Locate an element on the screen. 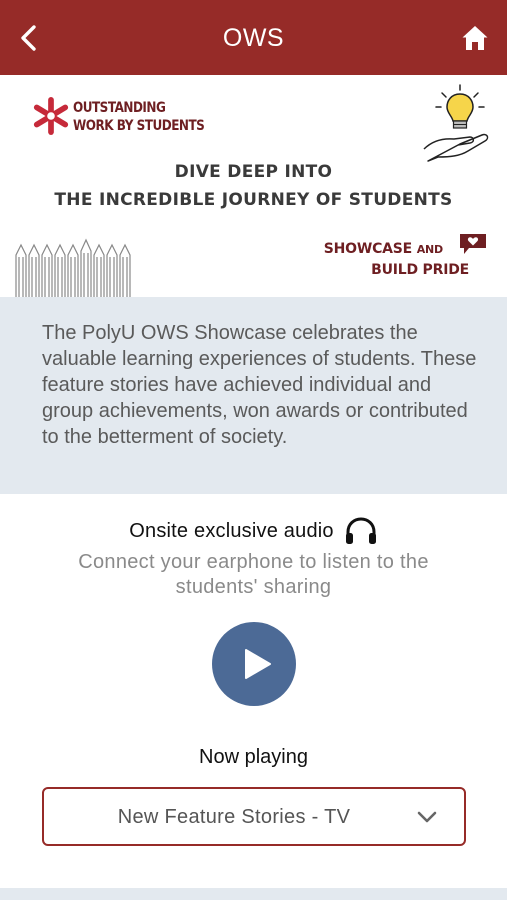 This screenshot has width=507, height=900. app-header: OWS is located at coordinates (253, 37).